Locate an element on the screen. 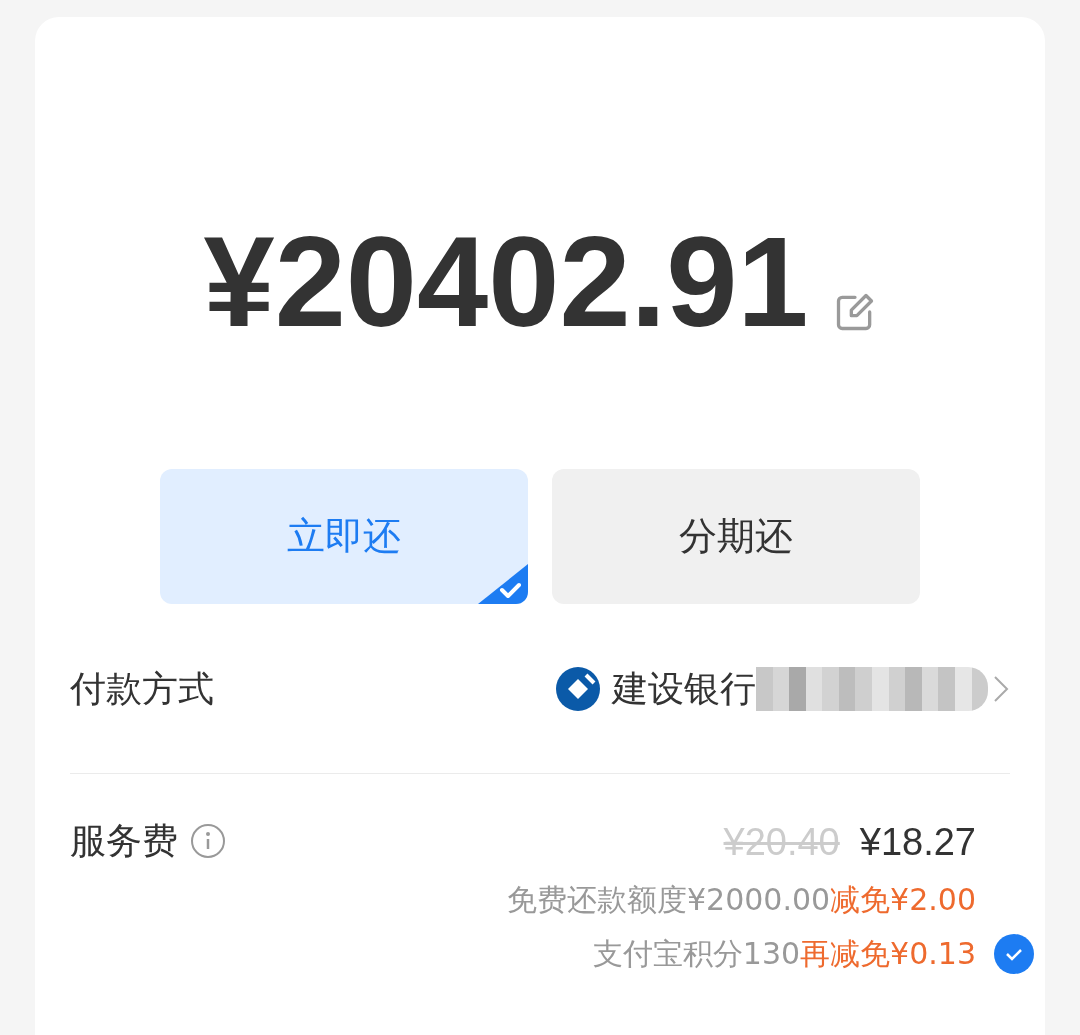  repay-option: 分期还 is located at coordinates (736, 536).